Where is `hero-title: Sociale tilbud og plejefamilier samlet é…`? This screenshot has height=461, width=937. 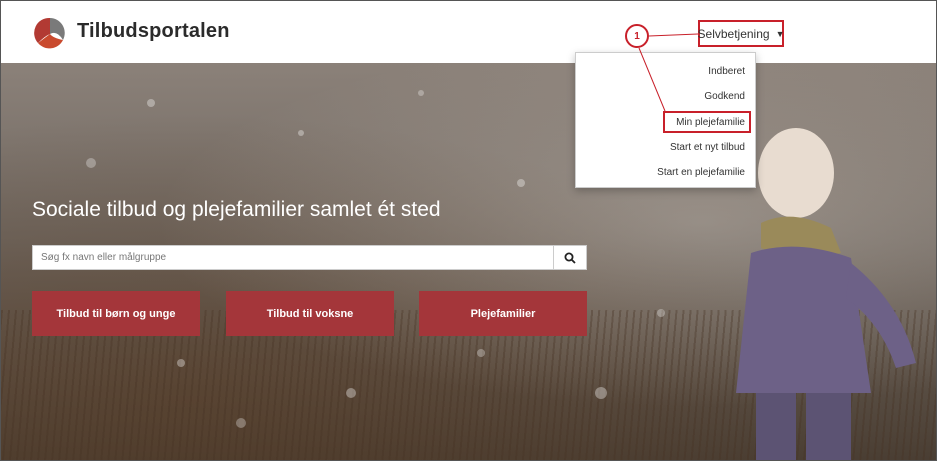
hero-title: Sociale tilbud og plejefamilier samlet é… is located at coordinates (236, 209).